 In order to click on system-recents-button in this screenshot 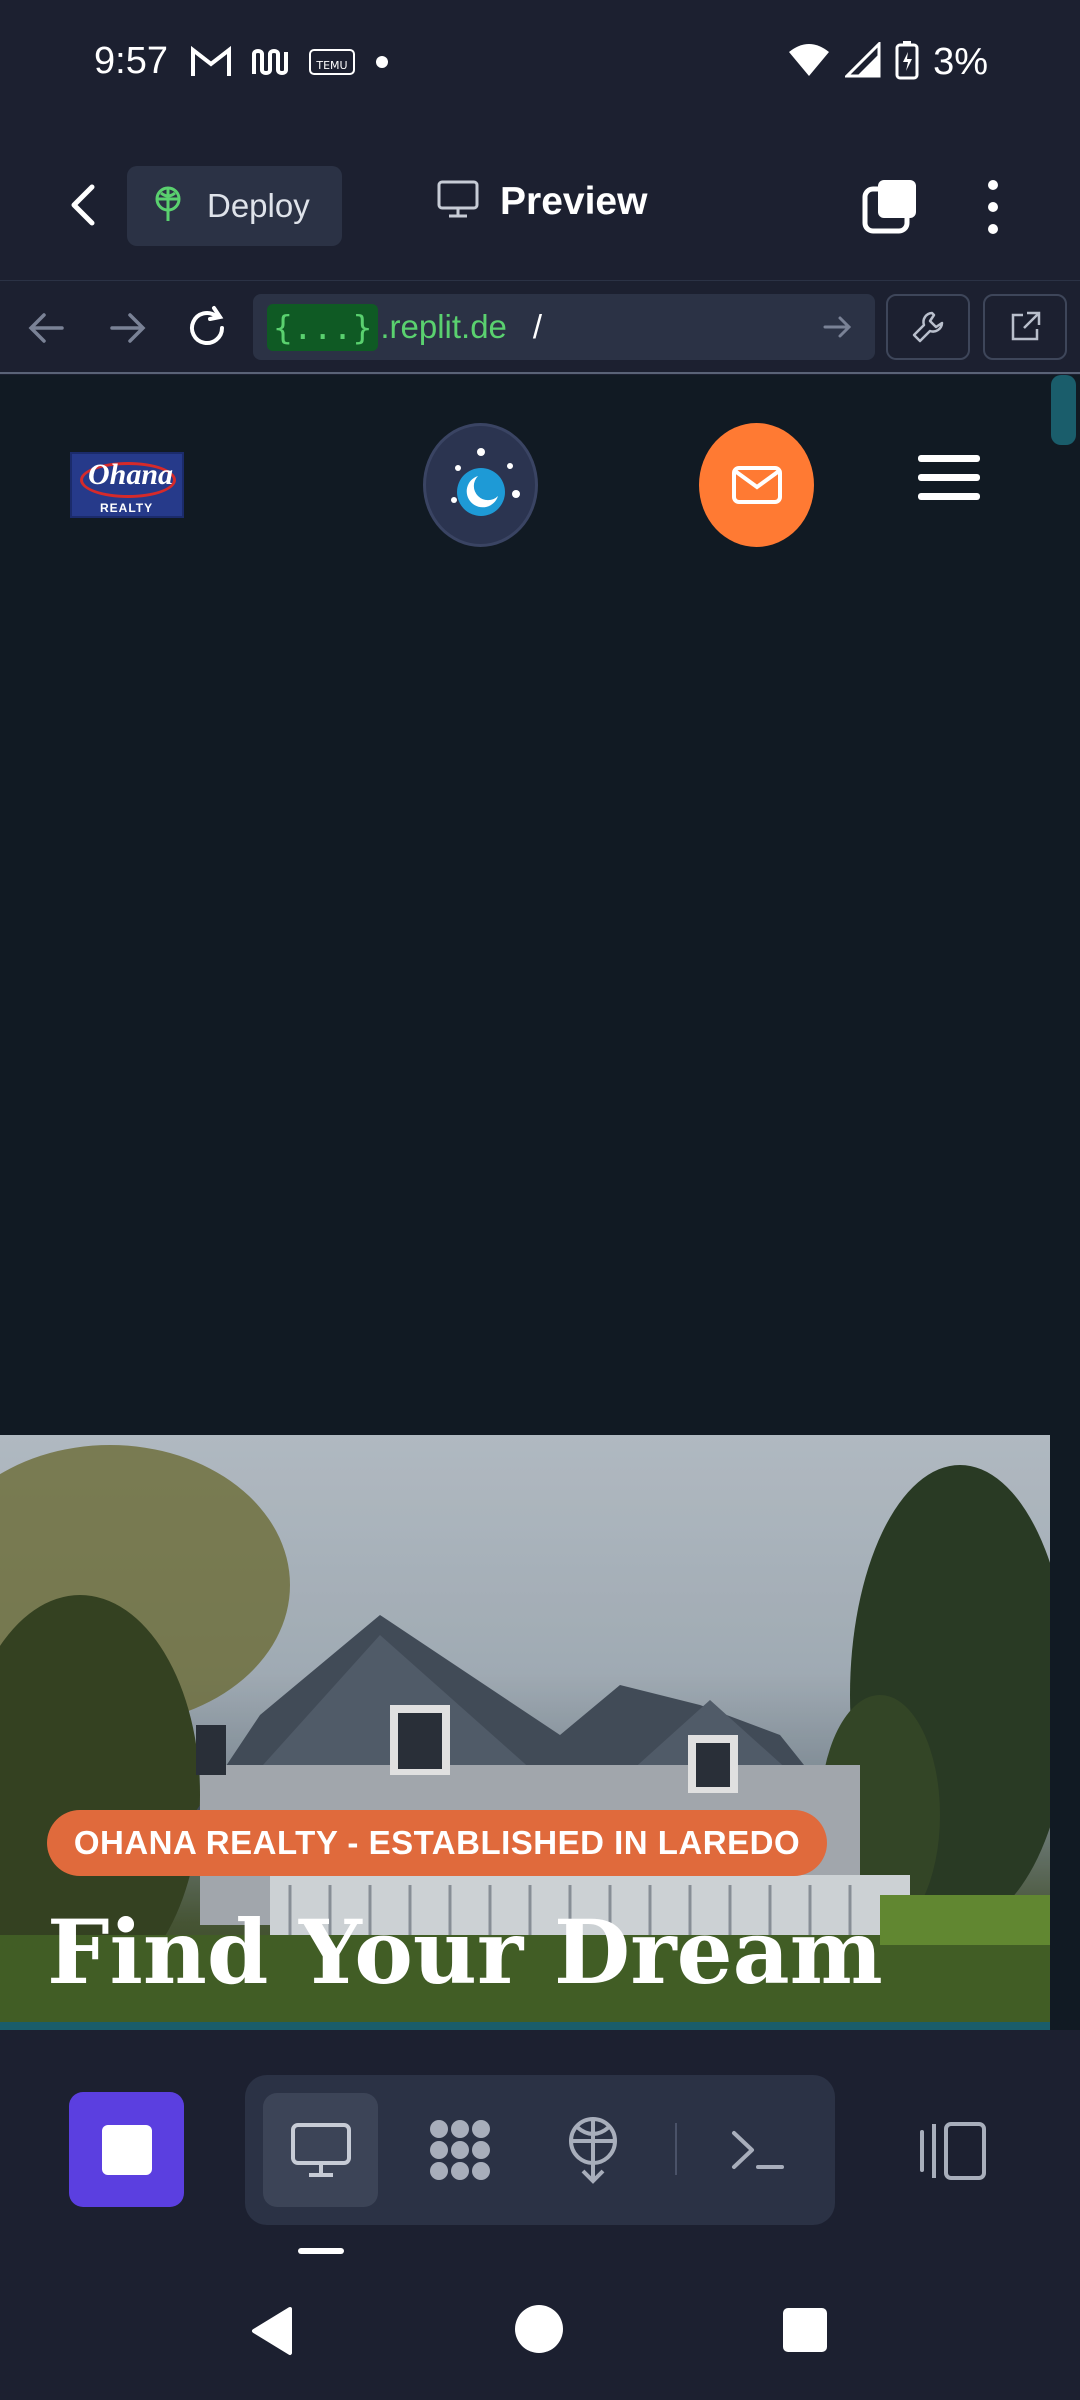, I will do `click(805, 2330)`.